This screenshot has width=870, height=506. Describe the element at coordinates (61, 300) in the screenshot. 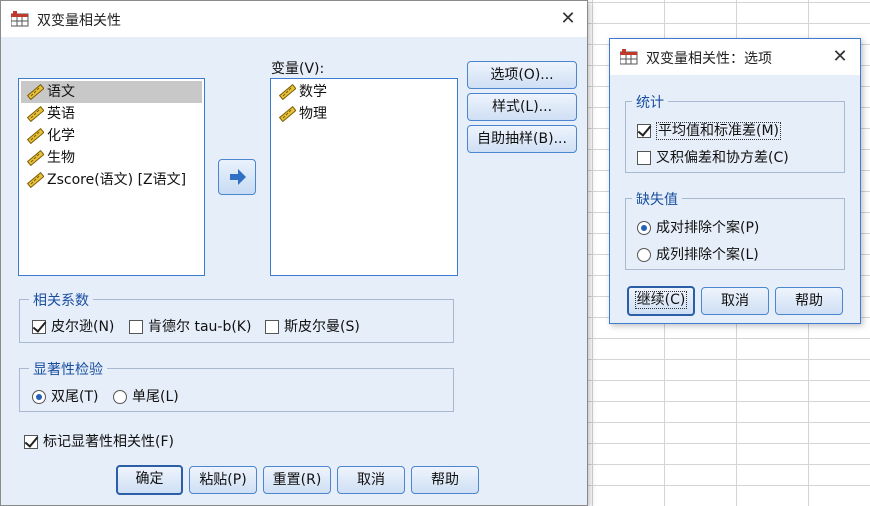

I see `correlation-coefficients-label: 相关系数` at that location.